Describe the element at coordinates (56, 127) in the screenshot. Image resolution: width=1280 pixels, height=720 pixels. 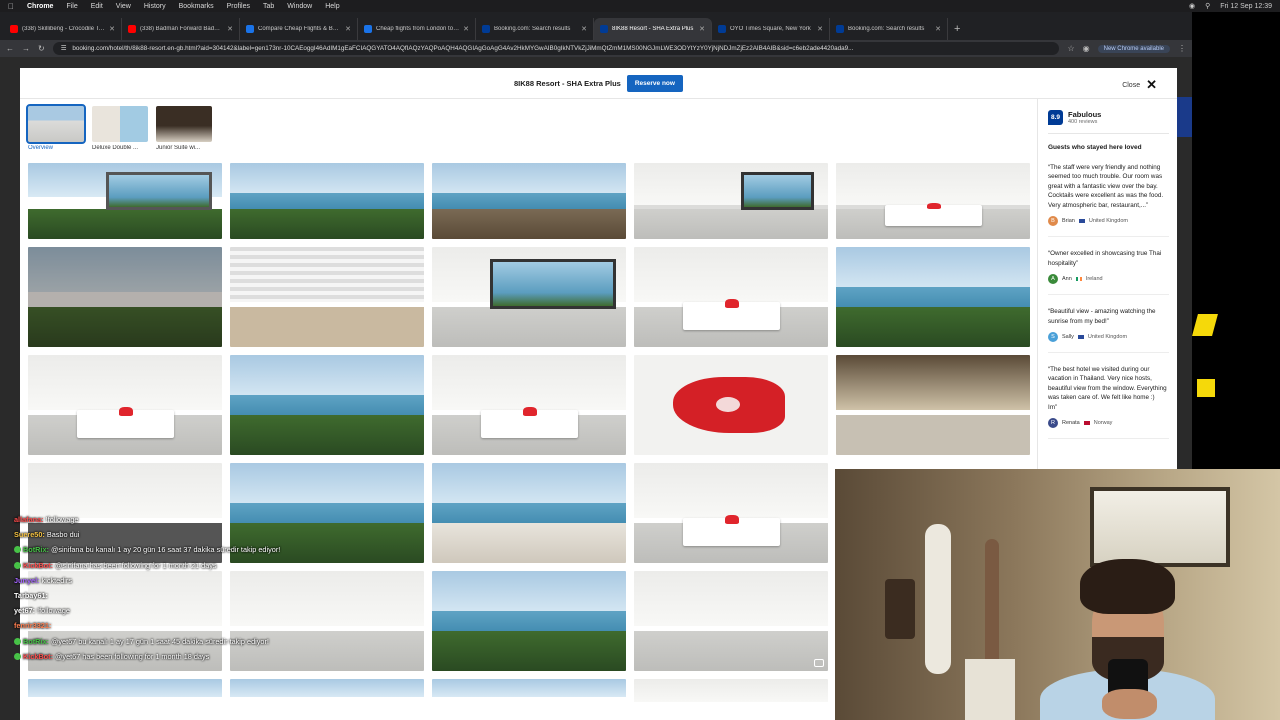
I see `thumb-overview: Overview` at that location.